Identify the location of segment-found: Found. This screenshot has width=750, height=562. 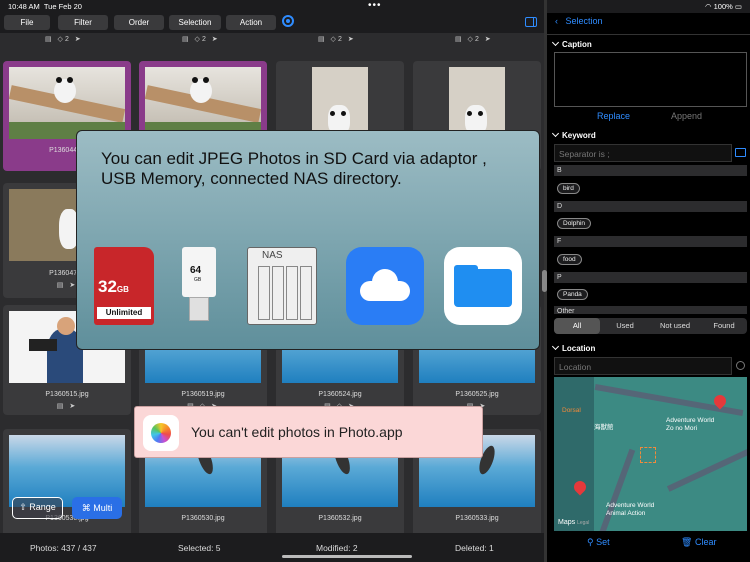
(724, 326).